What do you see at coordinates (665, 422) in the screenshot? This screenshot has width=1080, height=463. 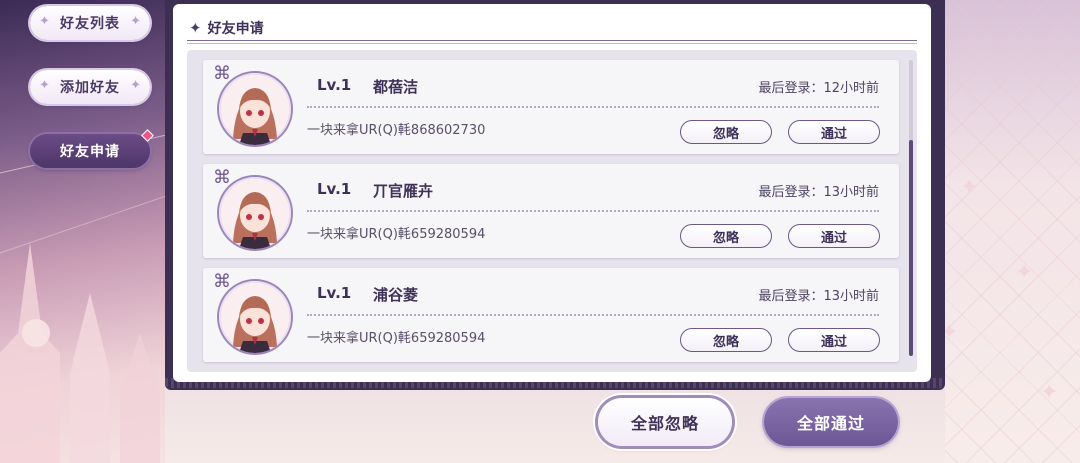 I see `ignore-all-button: 全部忽略` at bounding box center [665, 422].